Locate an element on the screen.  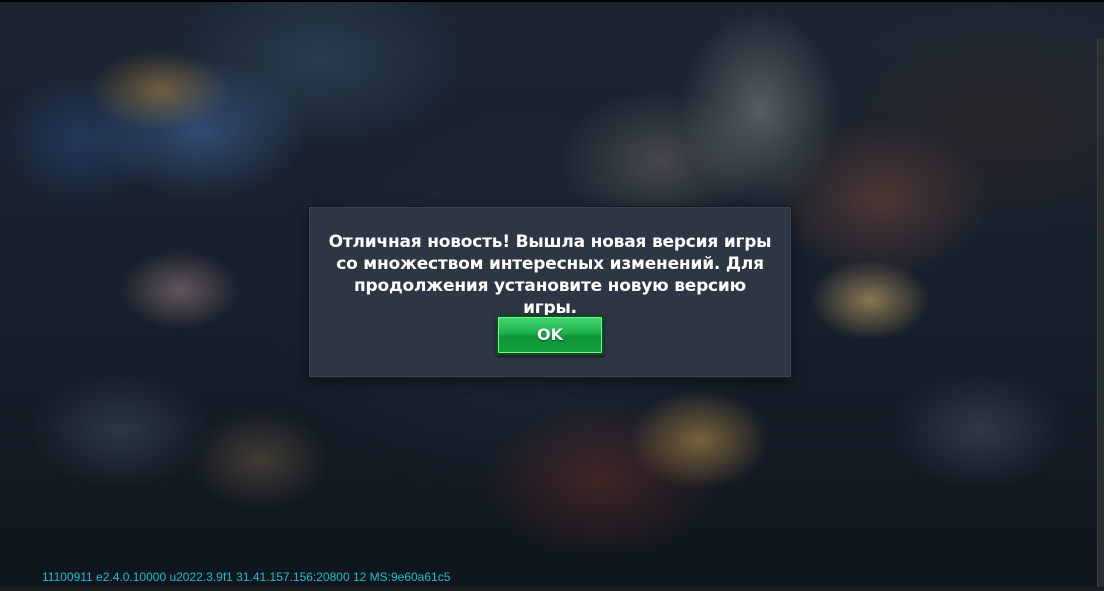
right-edge-bar is located at coordinates (1100, 314).